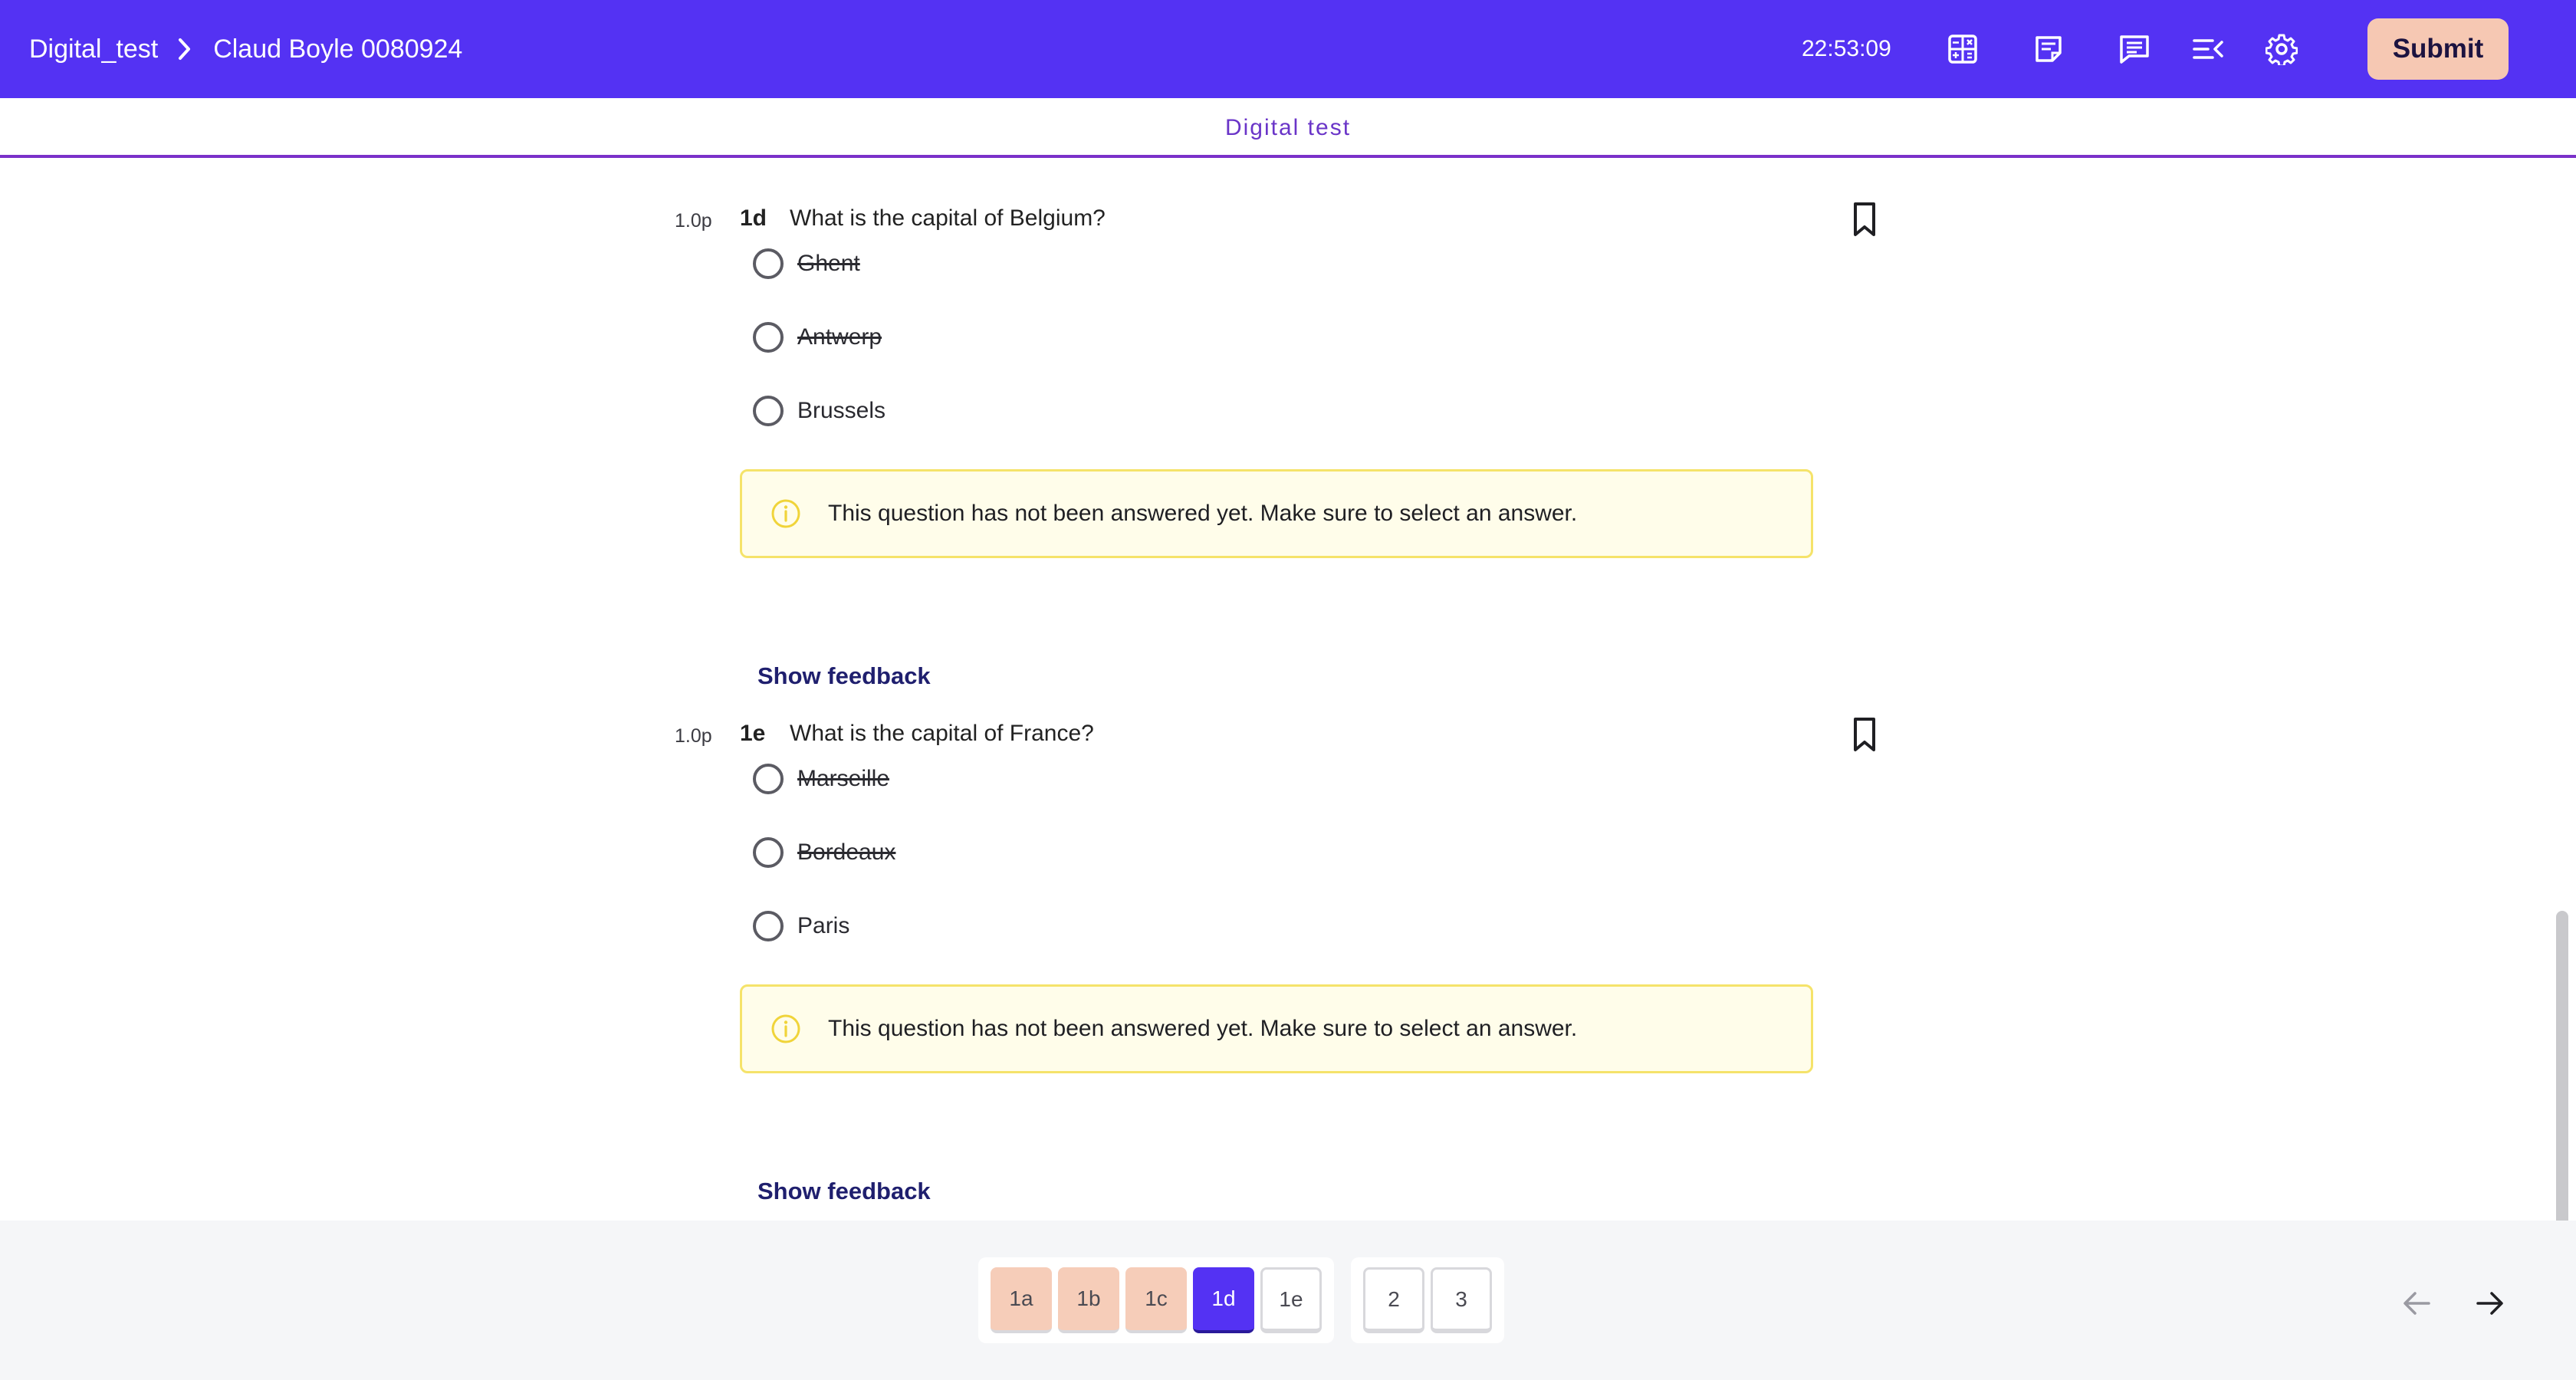 The width and height of the screenshot is (2576, 1380). Describe the element at coordinates (839, 337) in the screenshot. I see `option-label: Antwerp` at that location.